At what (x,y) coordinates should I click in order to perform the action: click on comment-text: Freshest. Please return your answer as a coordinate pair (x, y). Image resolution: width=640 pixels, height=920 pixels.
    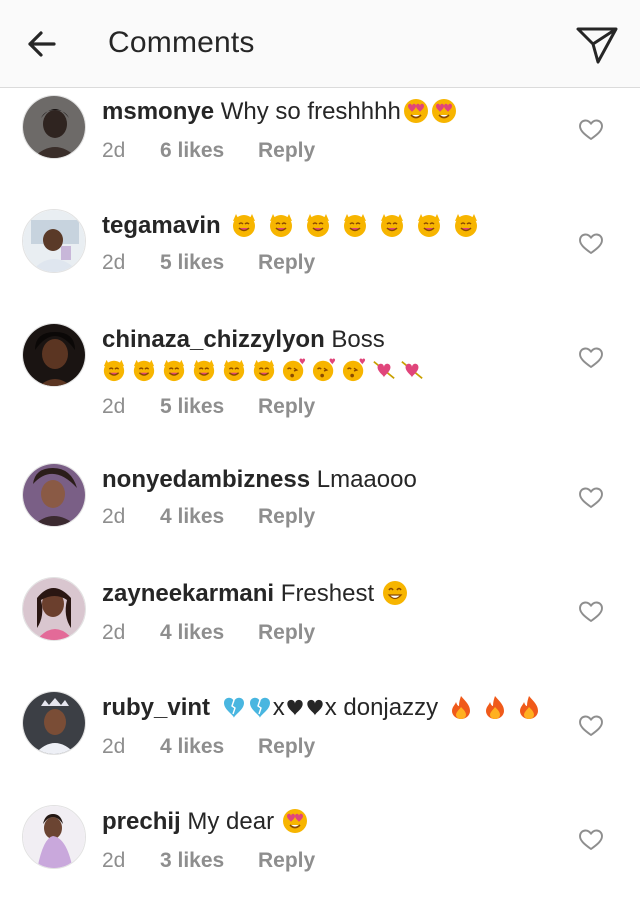
    Looking at the image, I should click on (327, 593).